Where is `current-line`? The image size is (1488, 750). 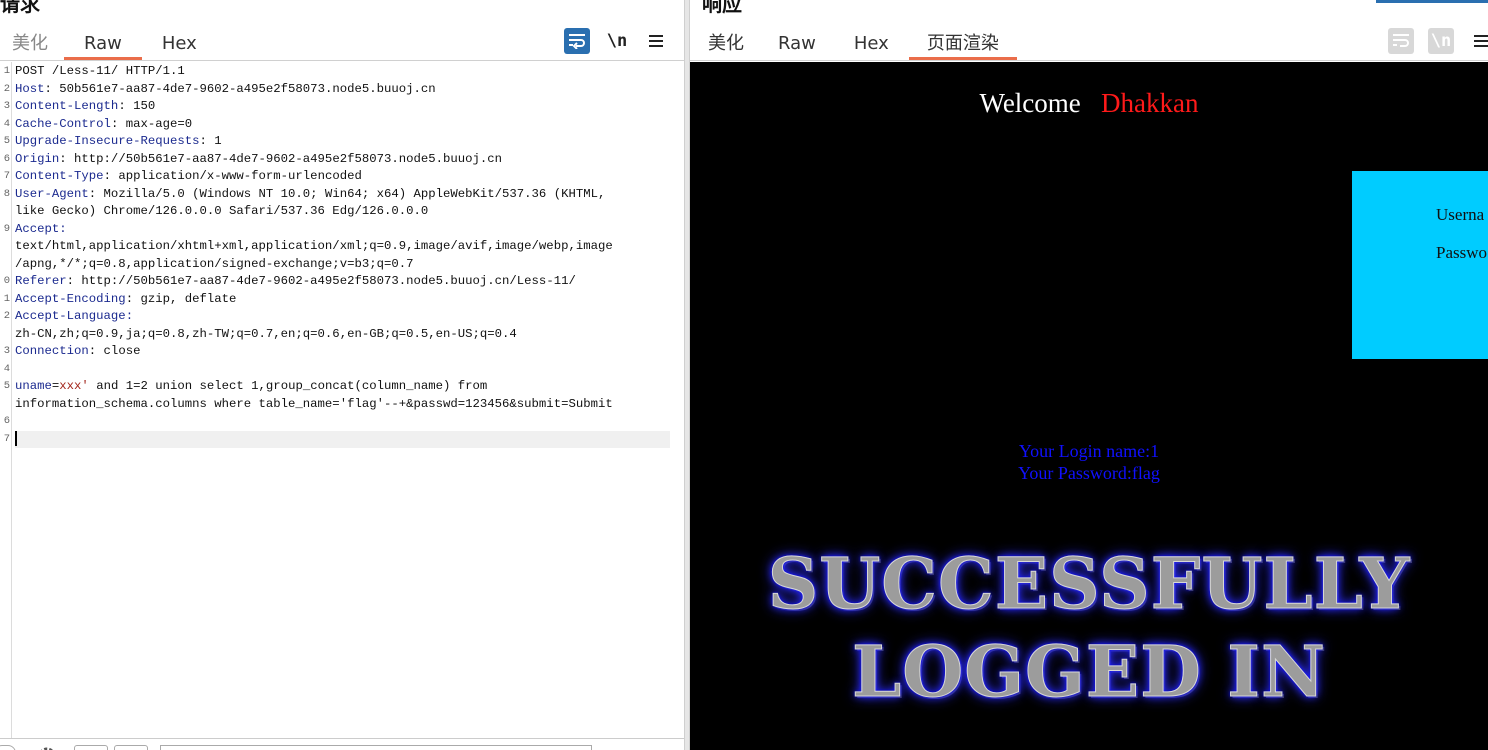
current-line is located at coordinates (342, 439).